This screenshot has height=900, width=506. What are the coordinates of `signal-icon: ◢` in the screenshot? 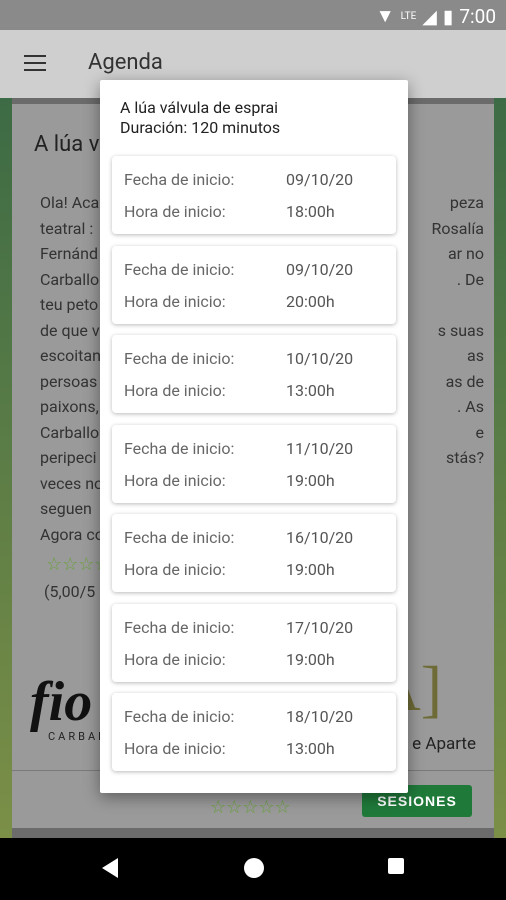 It's located at (429, 16).